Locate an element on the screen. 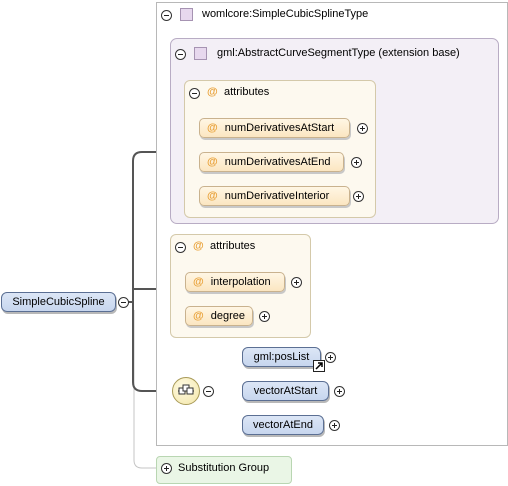  attribute-interpolation: @ interpolation is located at coordinates (235, 282).